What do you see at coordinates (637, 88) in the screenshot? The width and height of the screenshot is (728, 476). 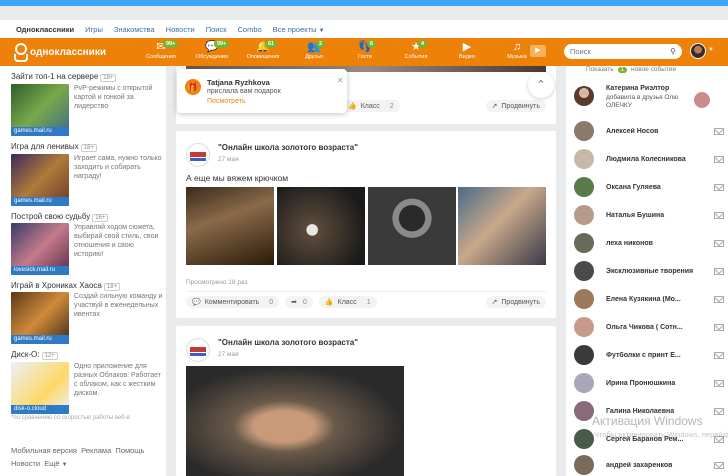 I see `event-user-name: Катерина Риэлтор` at bounding box center [637, 88].